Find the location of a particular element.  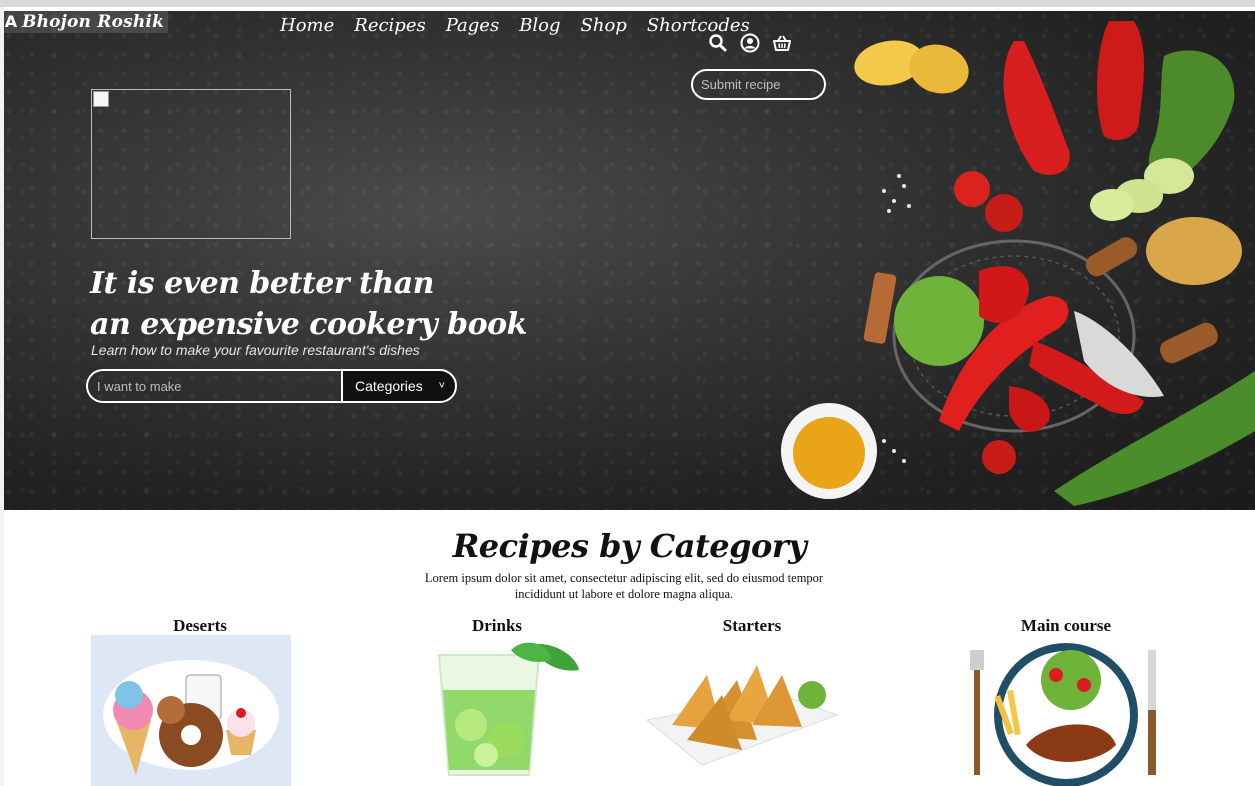

site-brand: A Bhojon Roshik is located at coordinates (86, 22).